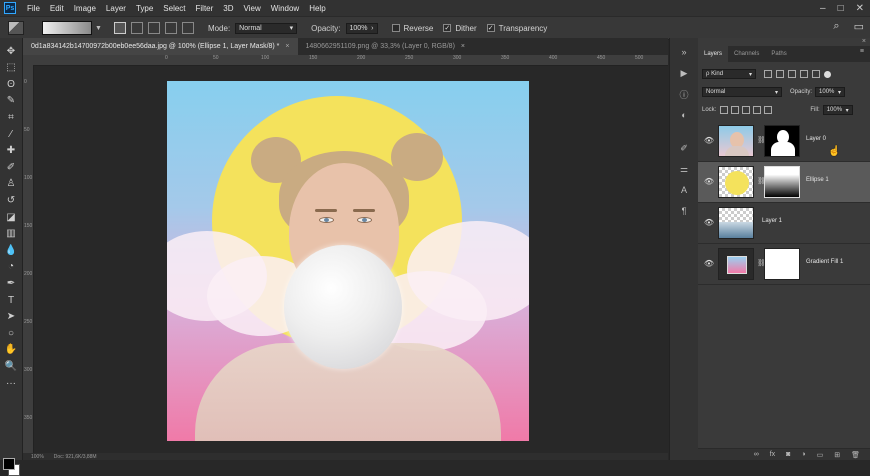  Describe the element at coordinates (153, 28) in the screenshot. I see `angle-gradient-icon` at that location.